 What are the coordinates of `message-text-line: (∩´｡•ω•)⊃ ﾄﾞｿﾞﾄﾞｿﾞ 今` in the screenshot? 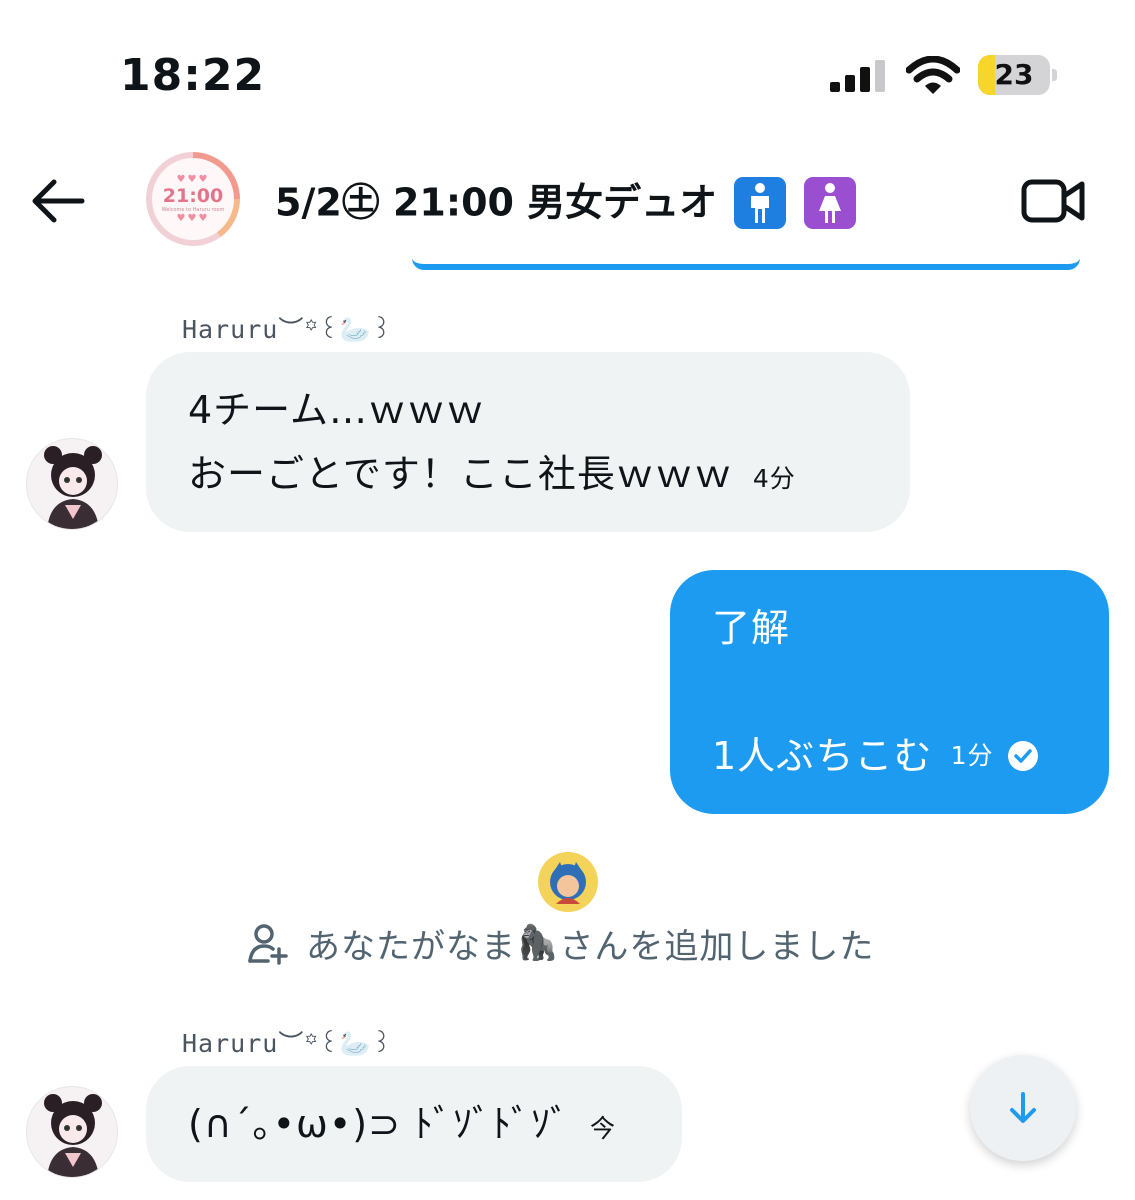 It's located at (414, 1126).